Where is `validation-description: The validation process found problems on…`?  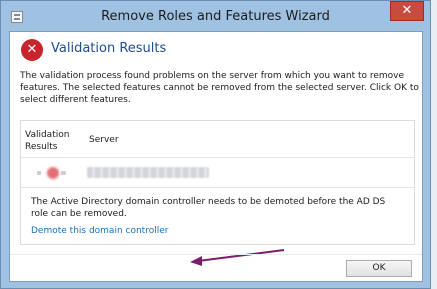 validation-description: The validation process found problems on… is located at coordinates (219, 88).